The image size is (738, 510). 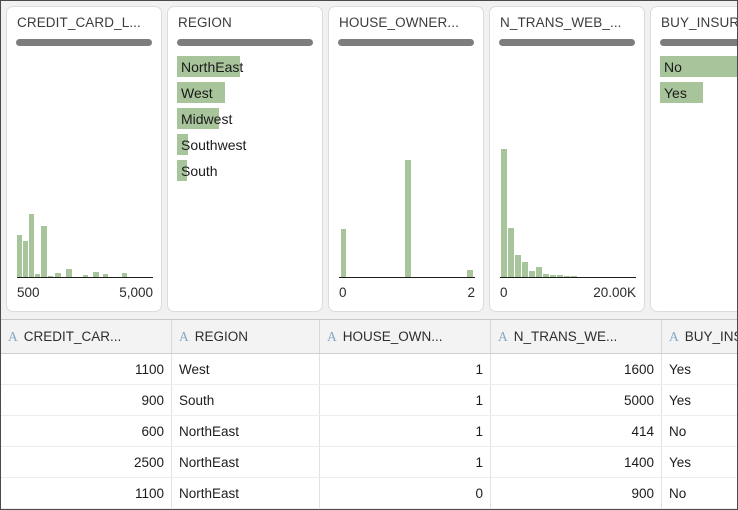 What do you see at coordinates (136, 292) in the screenshot?
I see `axis-tick-max: 5,000` at bounding box center [136, 292].